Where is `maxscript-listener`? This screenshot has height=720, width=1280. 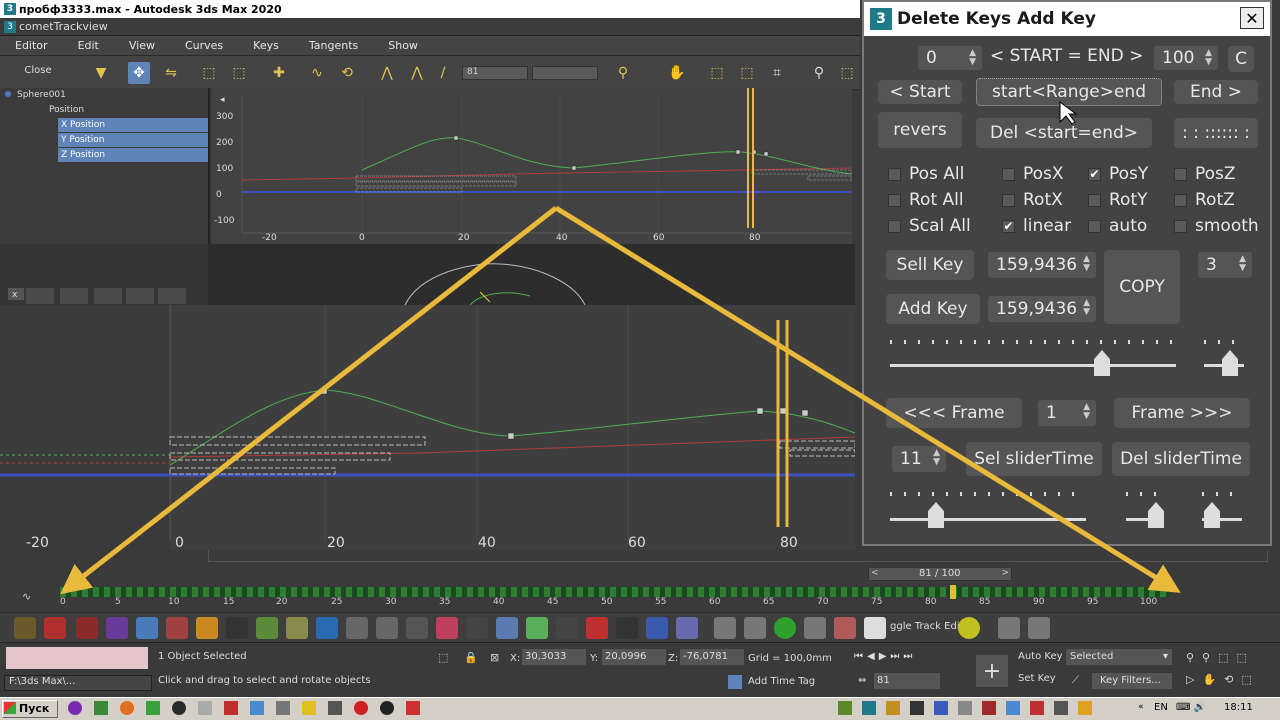 maxscript-listener is located at coordinates (77, 658).